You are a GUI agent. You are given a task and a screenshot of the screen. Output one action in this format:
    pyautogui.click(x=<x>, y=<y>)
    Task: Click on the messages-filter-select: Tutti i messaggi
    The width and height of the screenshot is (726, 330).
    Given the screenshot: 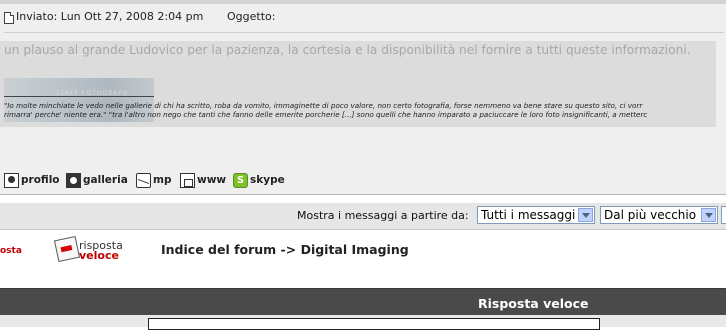 What is the action you would take?
    pyautogui.click(x=536, y=215)
    